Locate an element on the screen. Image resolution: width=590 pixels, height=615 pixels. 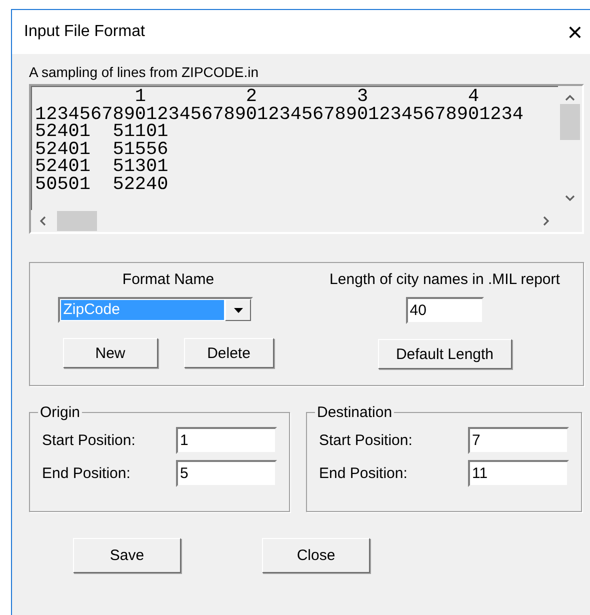
city-length-label: Length of city names in .MIL report is located at coordinates (445, 279).